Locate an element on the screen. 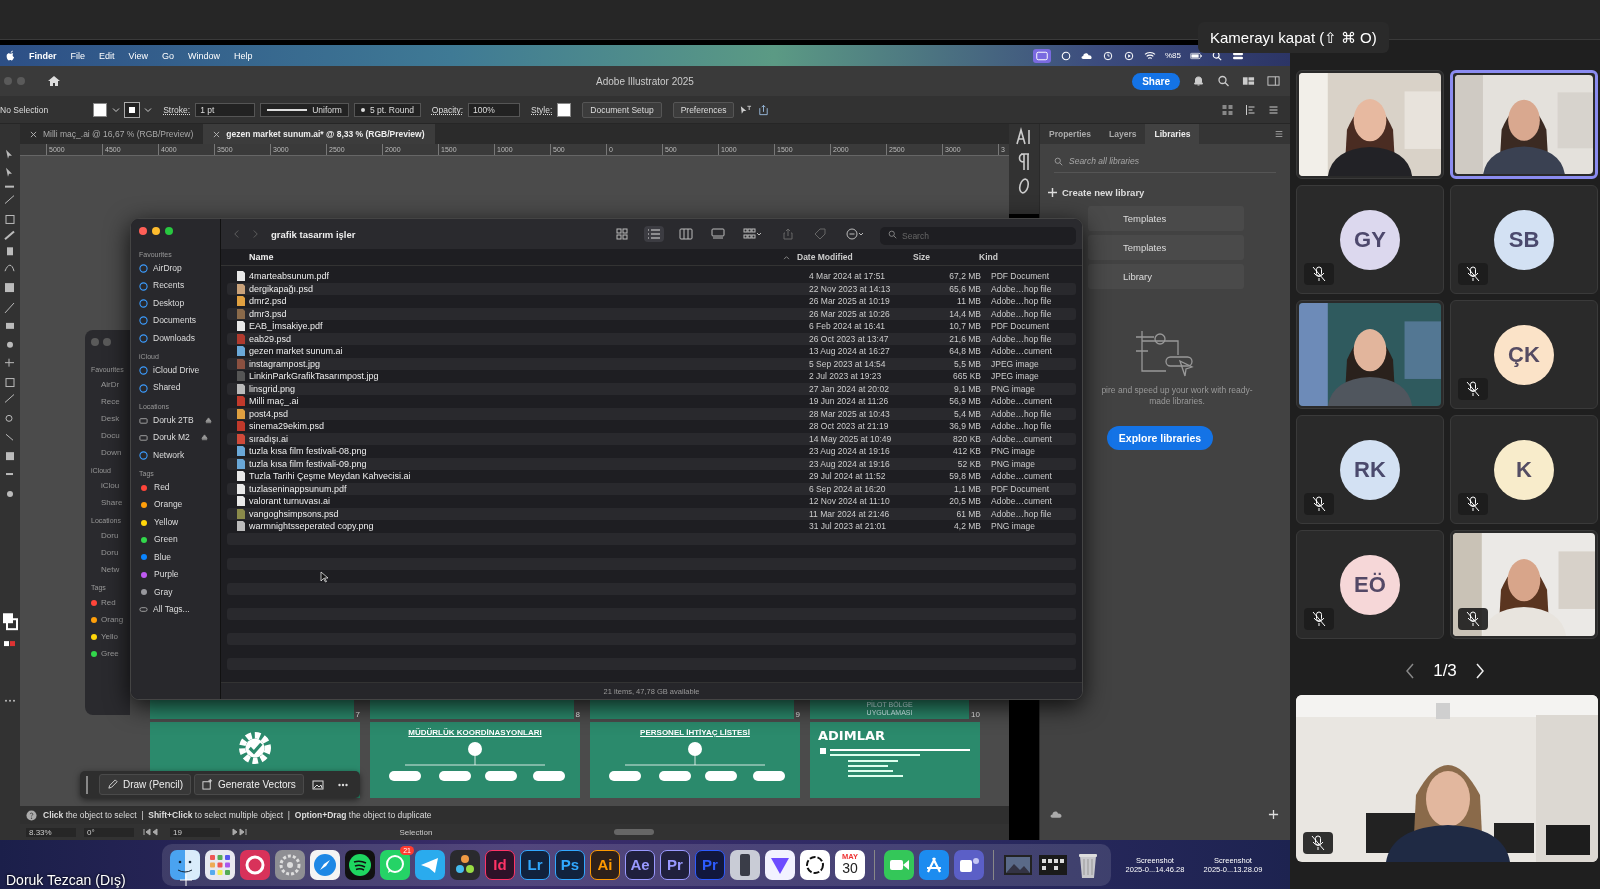 The height and width of the screenshot is (889, 1600). next-page-icon is located at coordinates (1479, 671).